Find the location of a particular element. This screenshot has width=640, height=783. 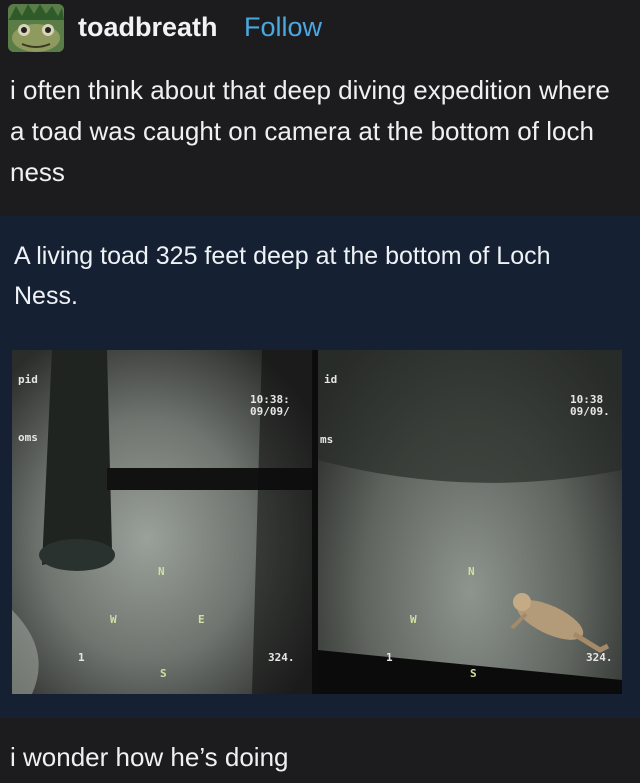

left-osd-depth: 324. is located at coordinates (281, 657).